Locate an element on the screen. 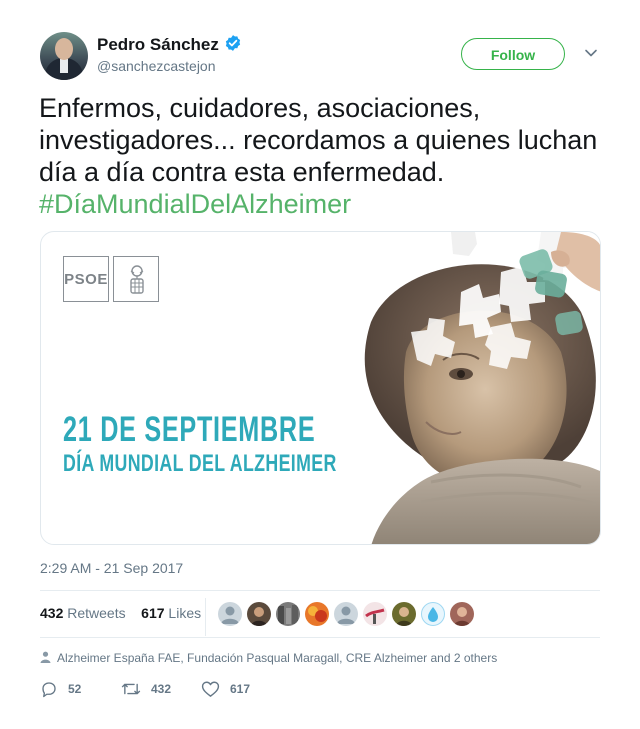 Image resolution: width=640 pixels, height=729 pixels. verified-badge-icon is located at coordinates (233, 45).